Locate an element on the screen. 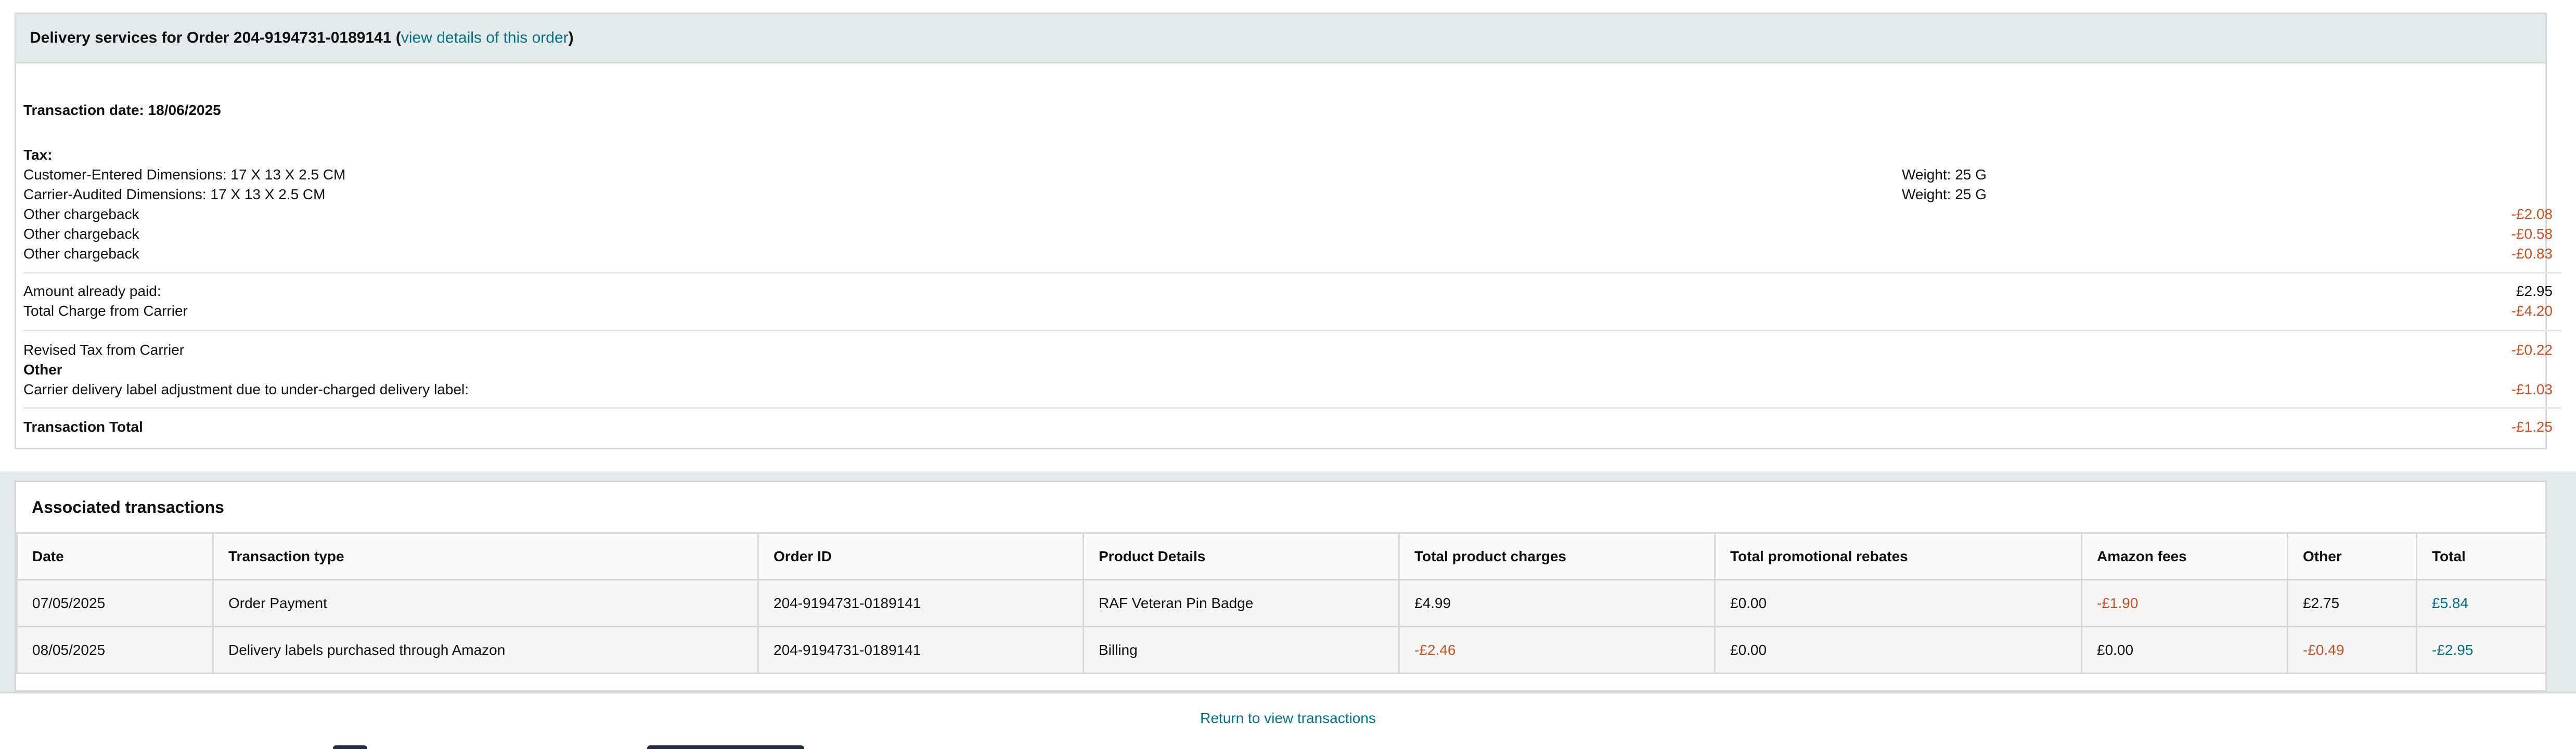  column-header-promotional-rebates: Total promotional rebates is located at coordinates (1898, 556).